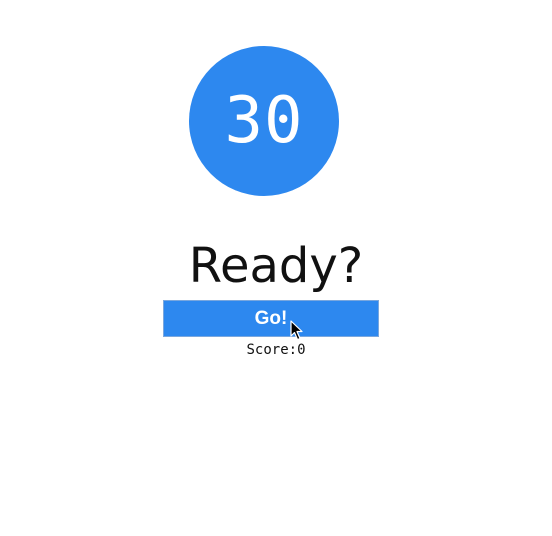  I want to click on countdown-timer: 30, so click(264, 121).